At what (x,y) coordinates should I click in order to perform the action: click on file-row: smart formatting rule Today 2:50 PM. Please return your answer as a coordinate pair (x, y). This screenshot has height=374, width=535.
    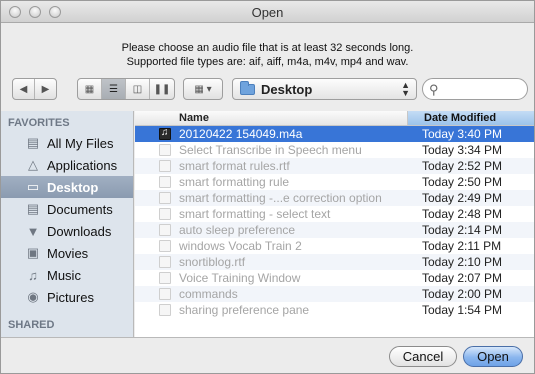
    Looking at the image, I should click on (334, 182).